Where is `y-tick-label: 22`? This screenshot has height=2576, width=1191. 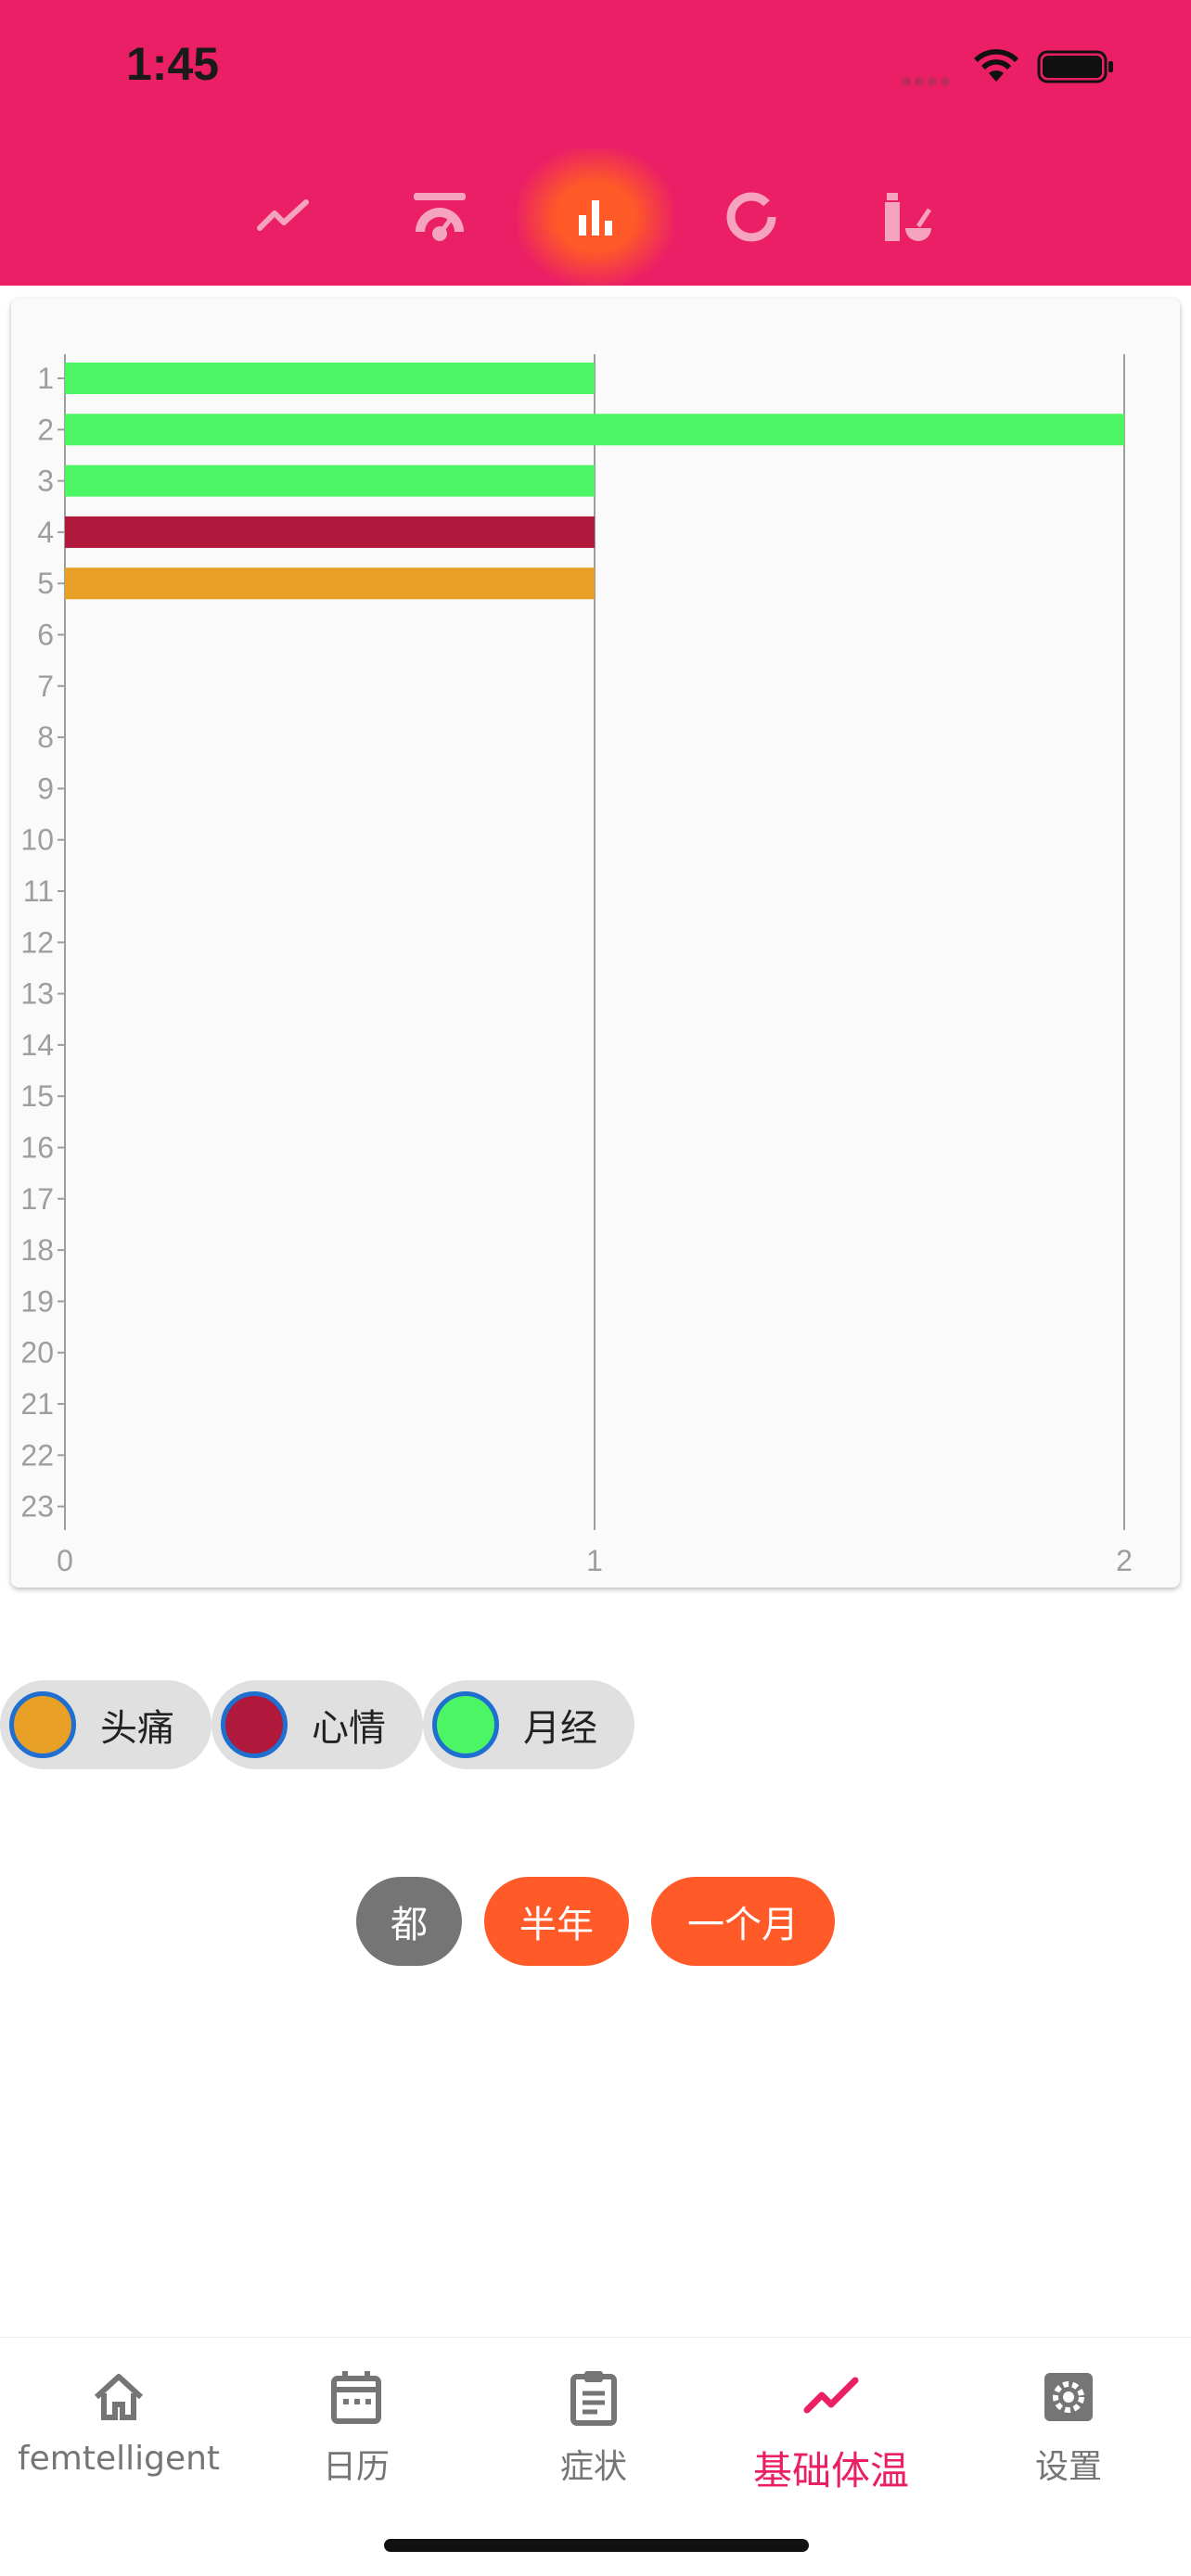
y-tick-label: 22 is located at coordinates (37, 1455).